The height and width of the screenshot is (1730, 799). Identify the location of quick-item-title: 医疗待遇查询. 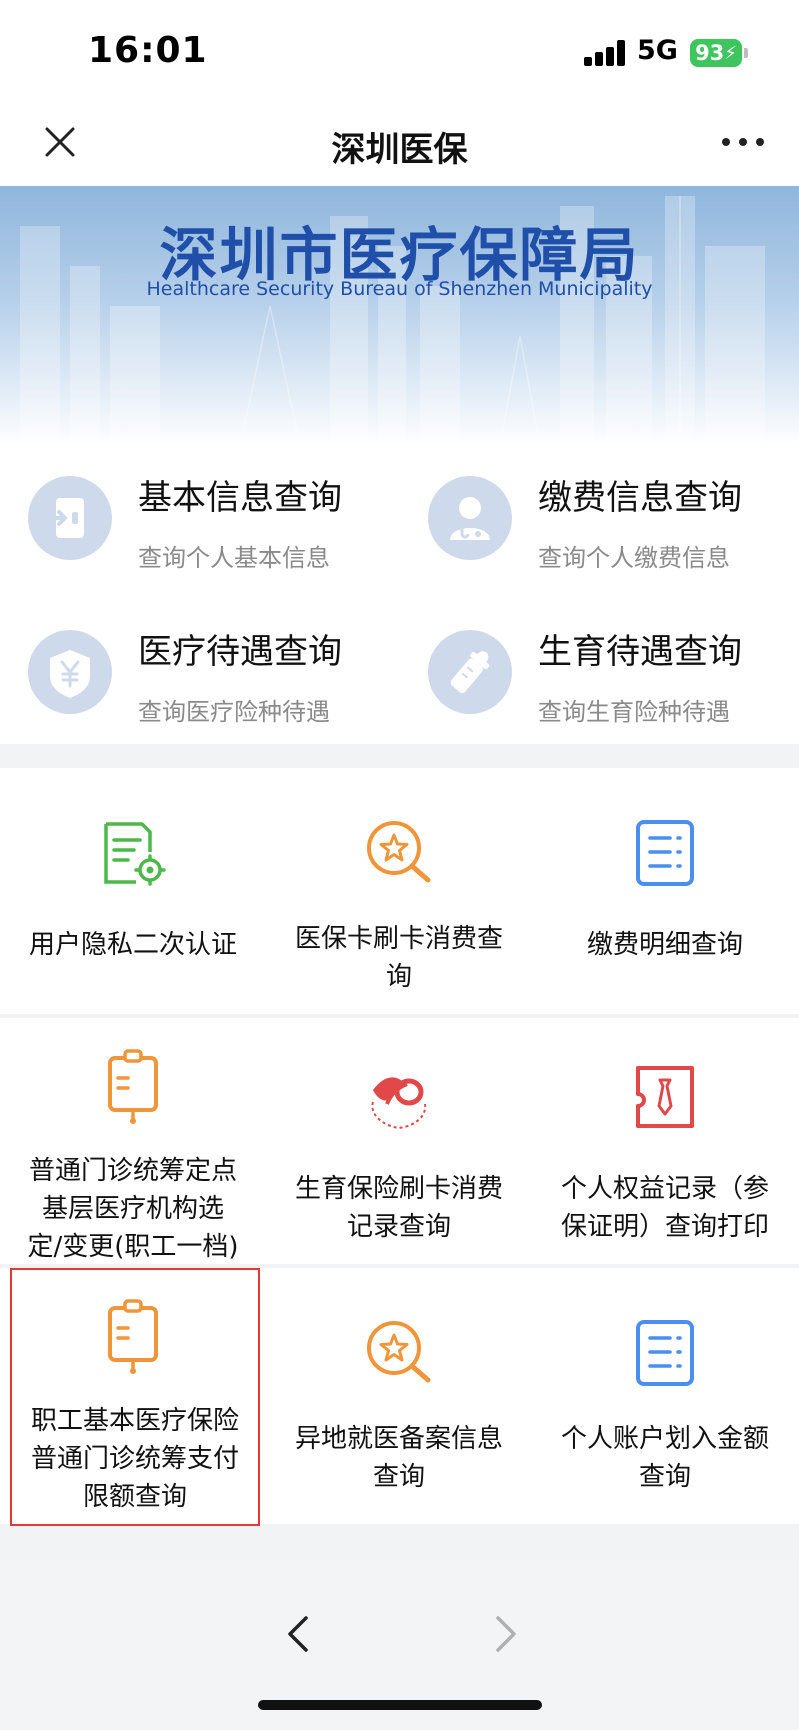
(240, 652).